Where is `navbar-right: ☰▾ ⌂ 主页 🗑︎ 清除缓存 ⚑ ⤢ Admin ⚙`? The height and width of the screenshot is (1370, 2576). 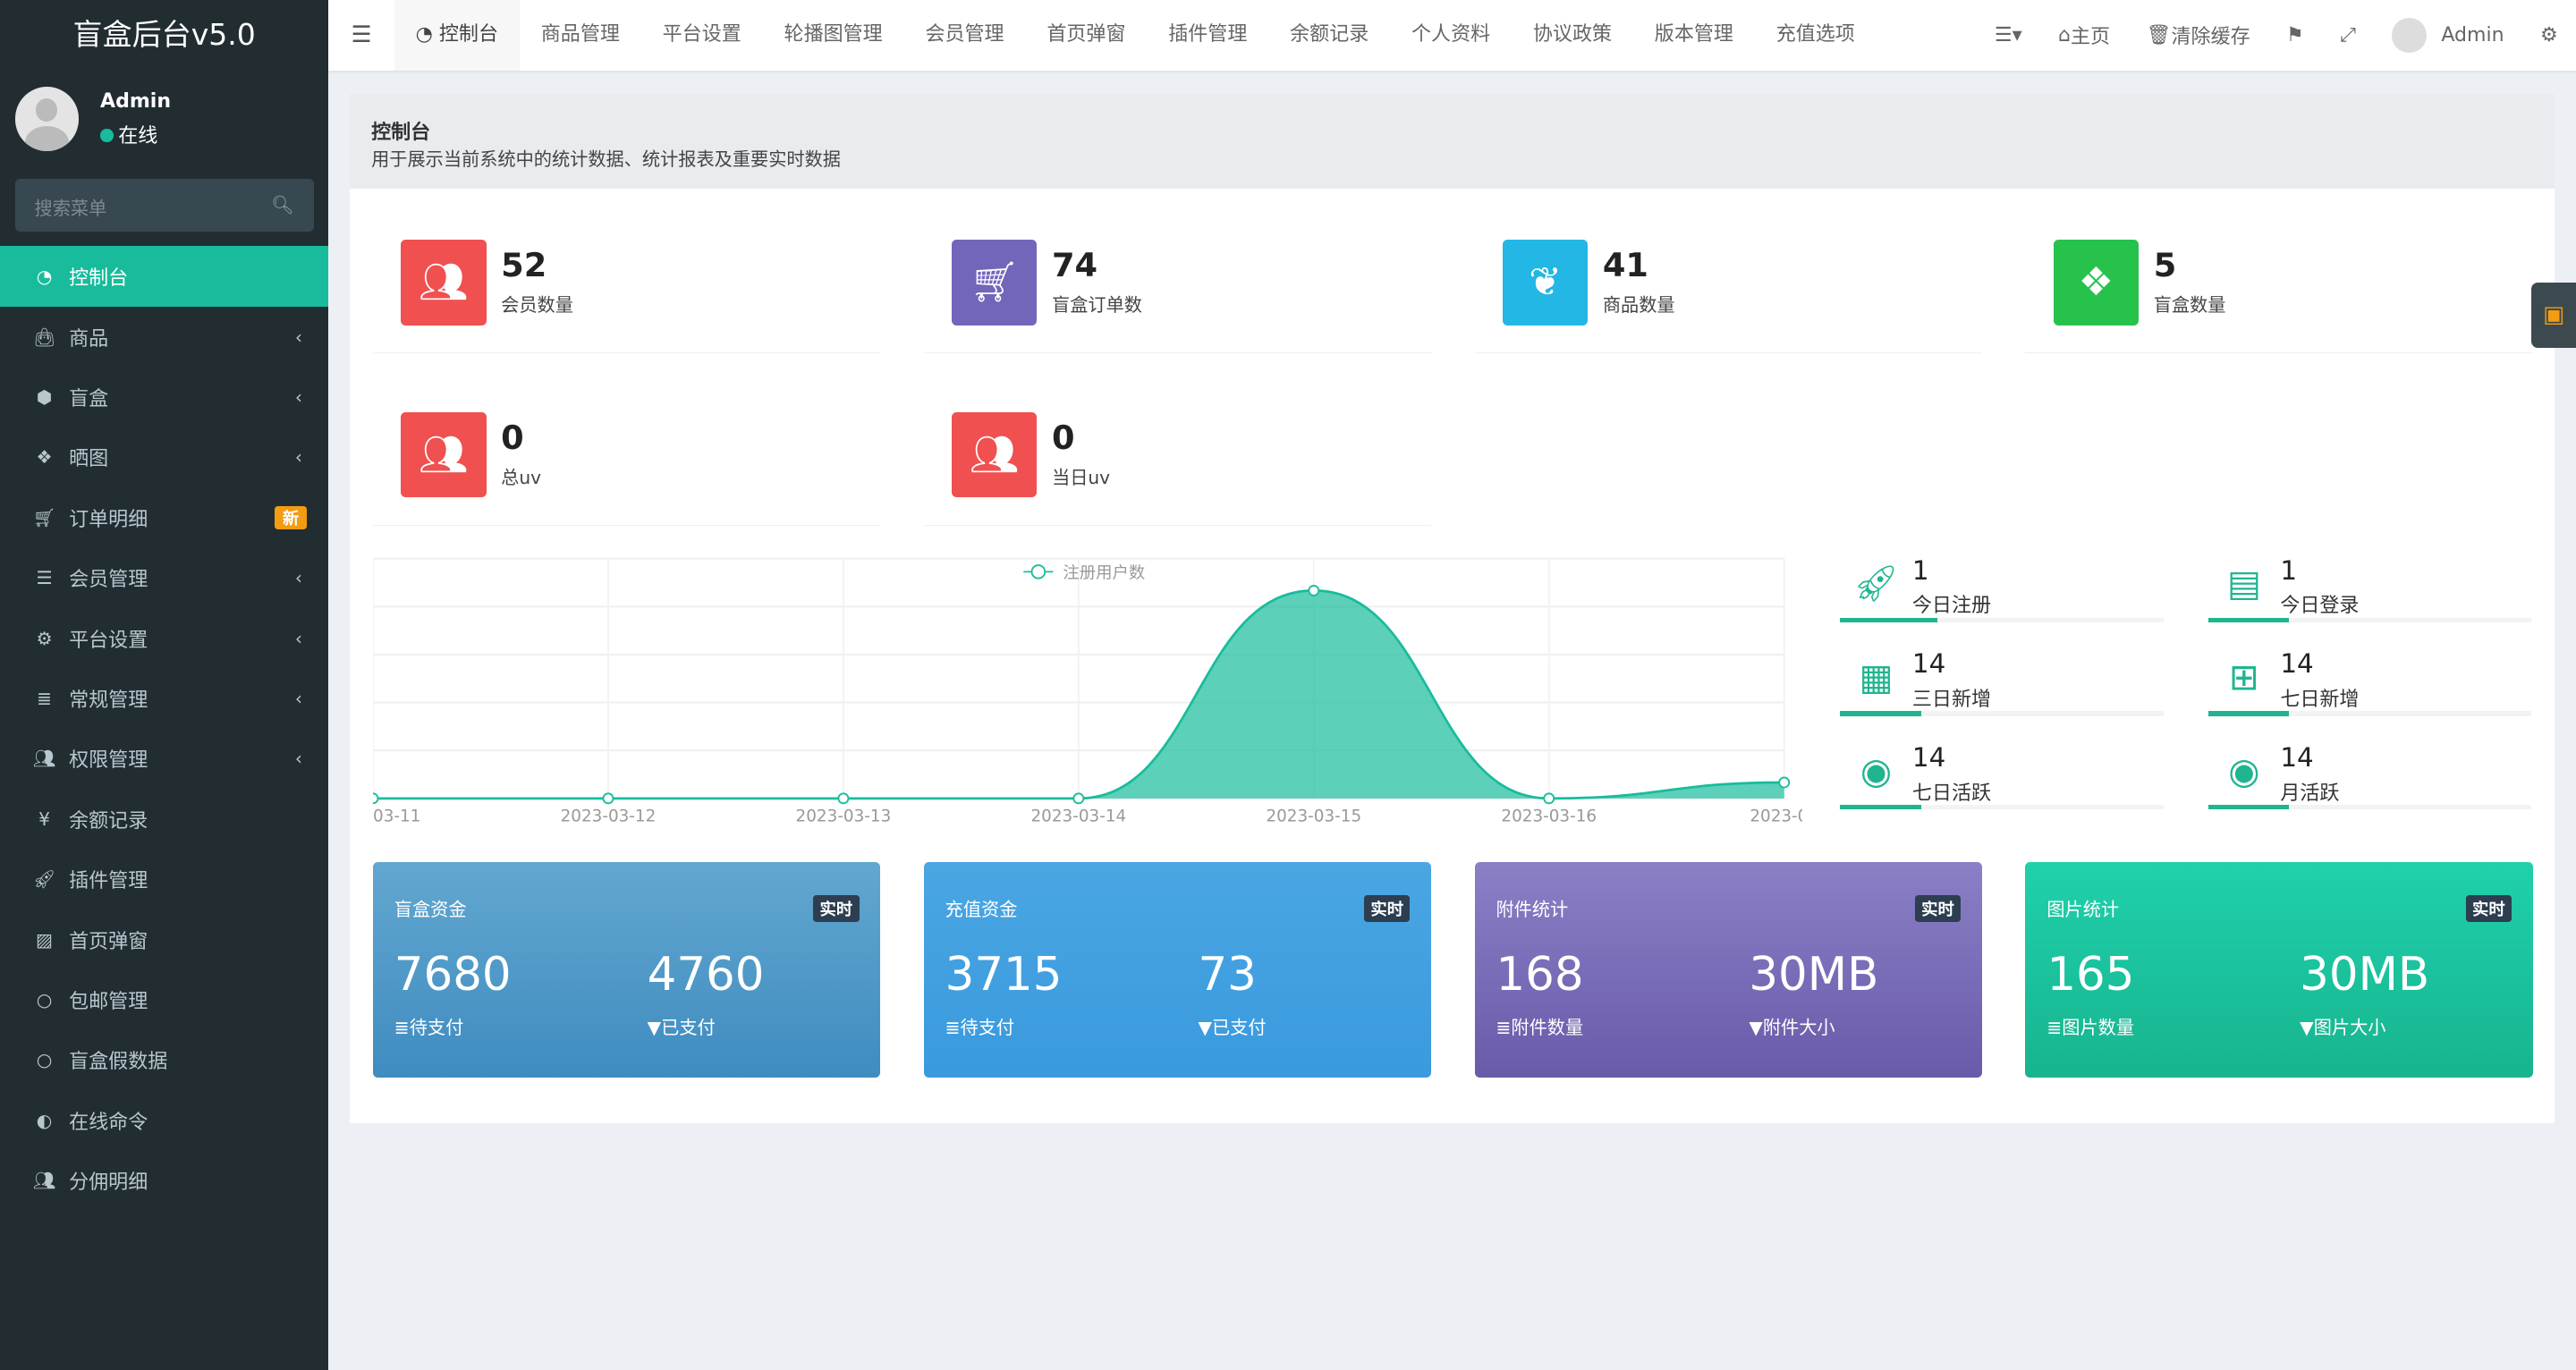
navbar-right: ☰▾ ⌂ 主页 🗑︎ 清除缓存 ⚑ ⤢ Admin ⚙ is located at coordinates (2276, 35).